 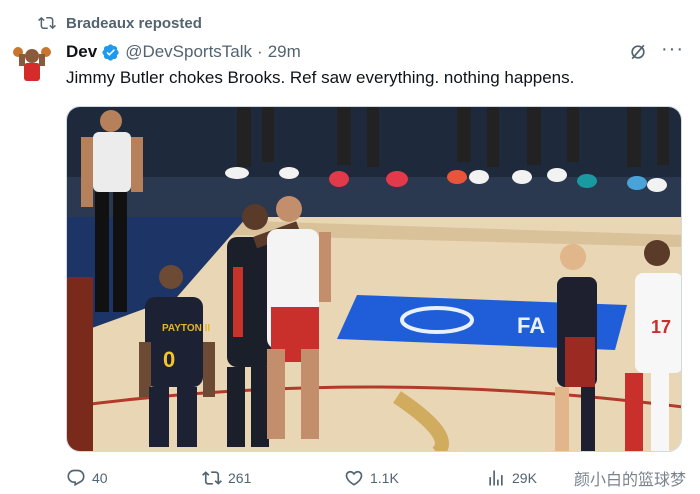 I want to click on grok-icon, so click(x=638, y=52).